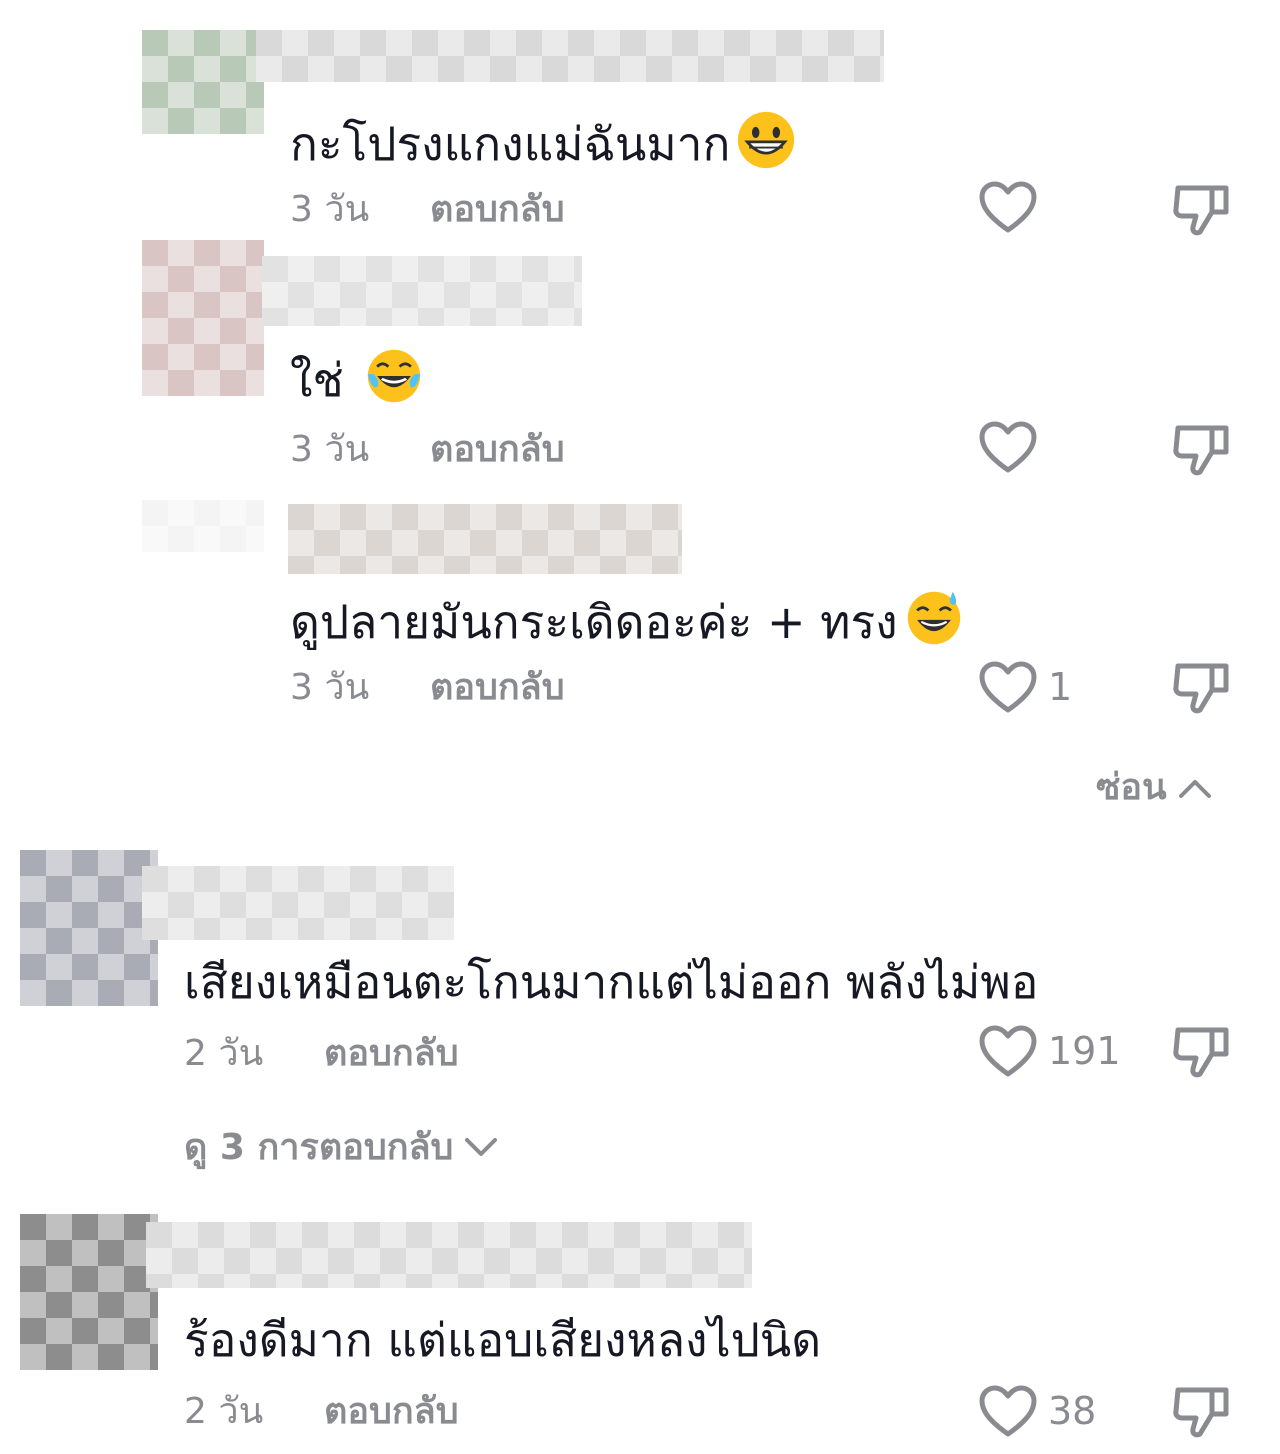 Image resolution: width=1280 pixels, height=1454 pixels. What do you see at coordinates (1131, 787) in the screenshot?
I see `hide-label: ซ่อน` at bounding box center [1131, 787].